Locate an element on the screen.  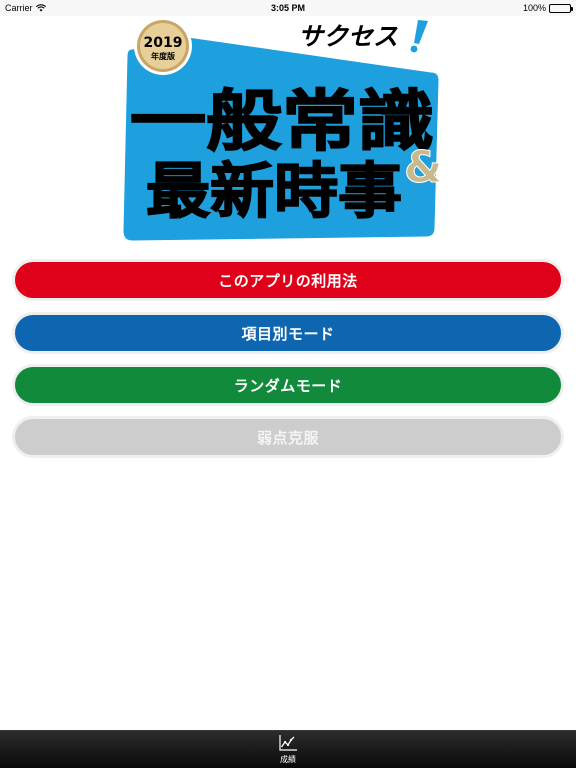
battery-icon is located at coordinates (561, 8).